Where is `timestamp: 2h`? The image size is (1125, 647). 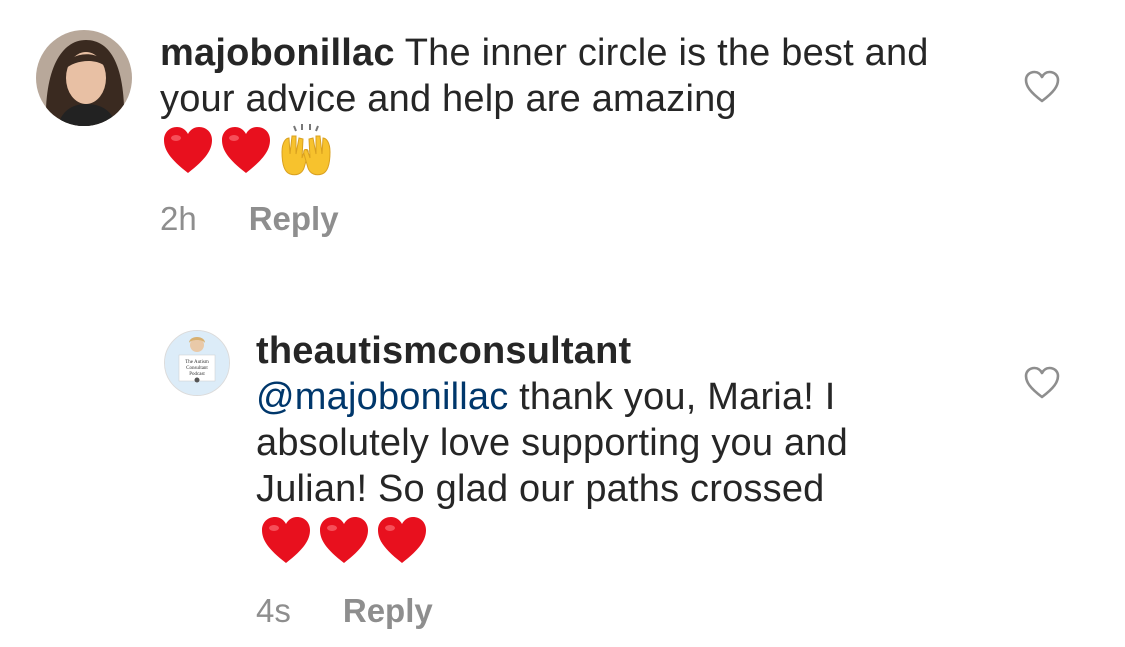
timestamp: 2h is located at coordinates (178, 218).